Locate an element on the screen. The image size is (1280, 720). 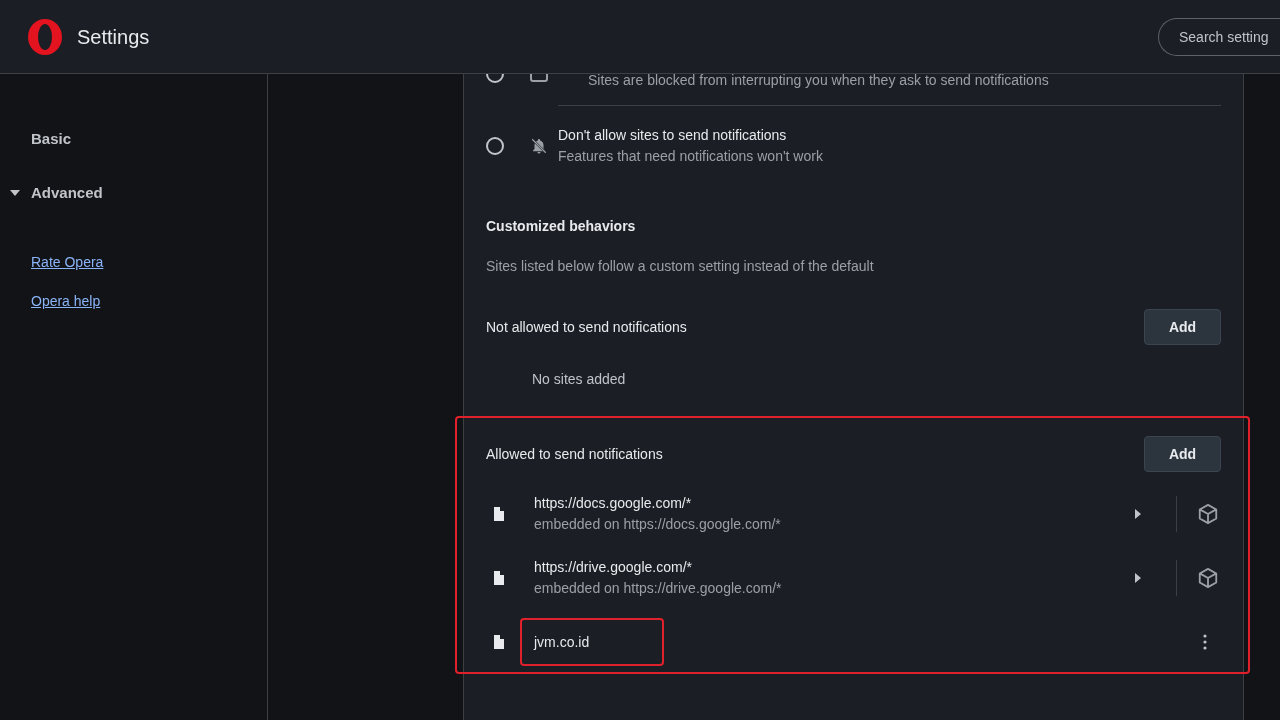
sidebar-link: Opera help is located at coordinates (66, 301).